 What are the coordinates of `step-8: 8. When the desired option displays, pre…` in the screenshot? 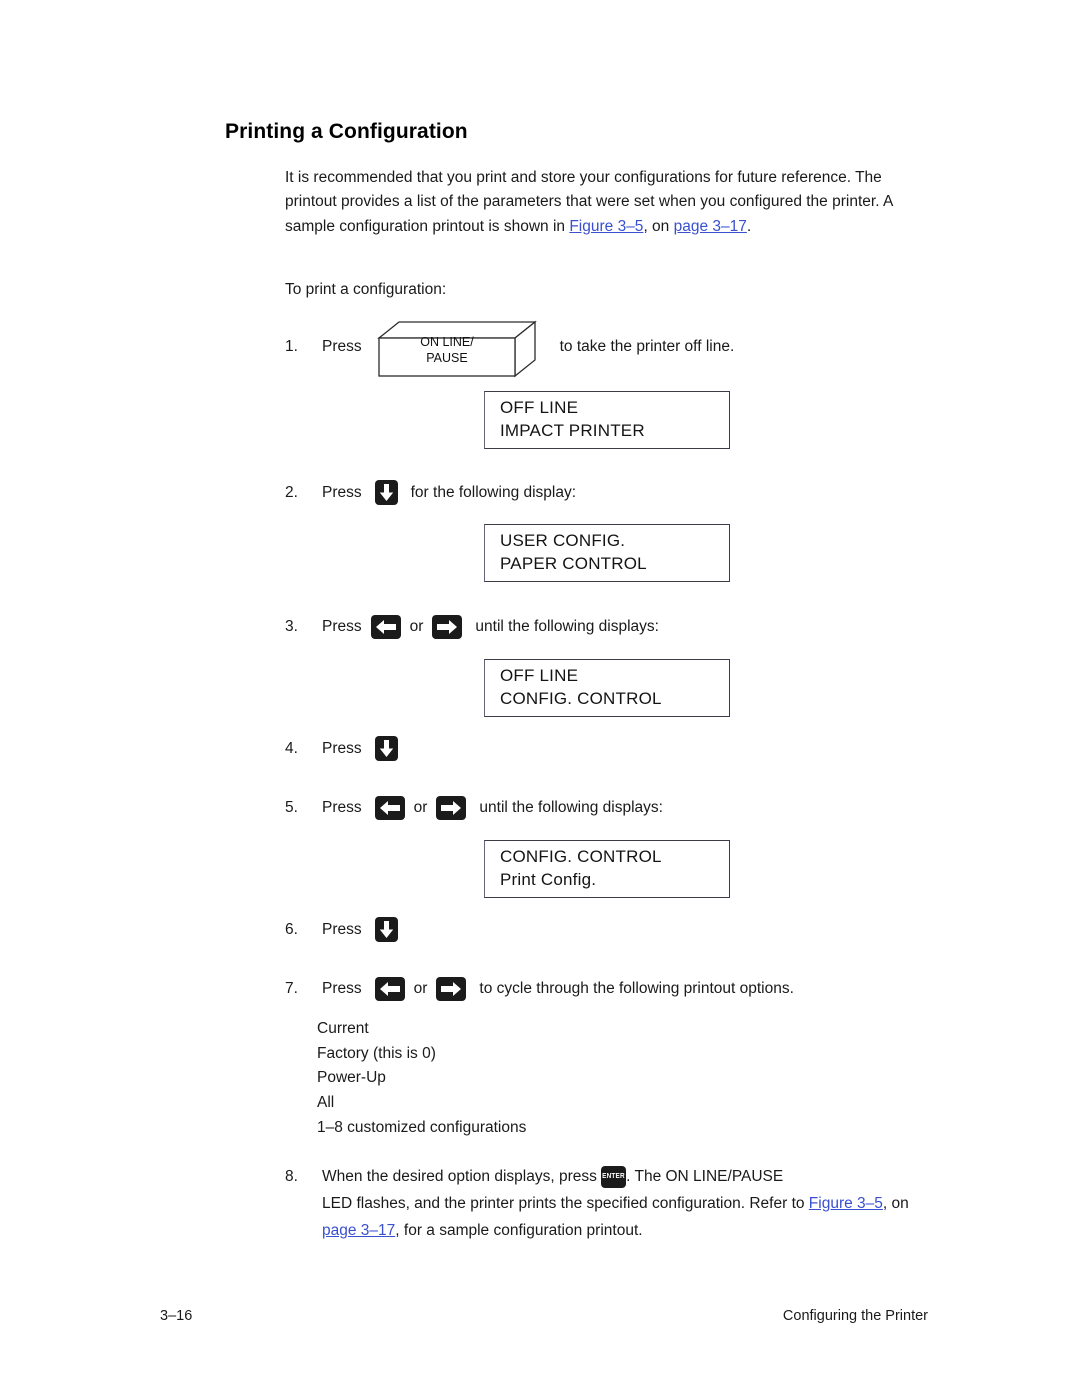 It's located at (605, 1203).